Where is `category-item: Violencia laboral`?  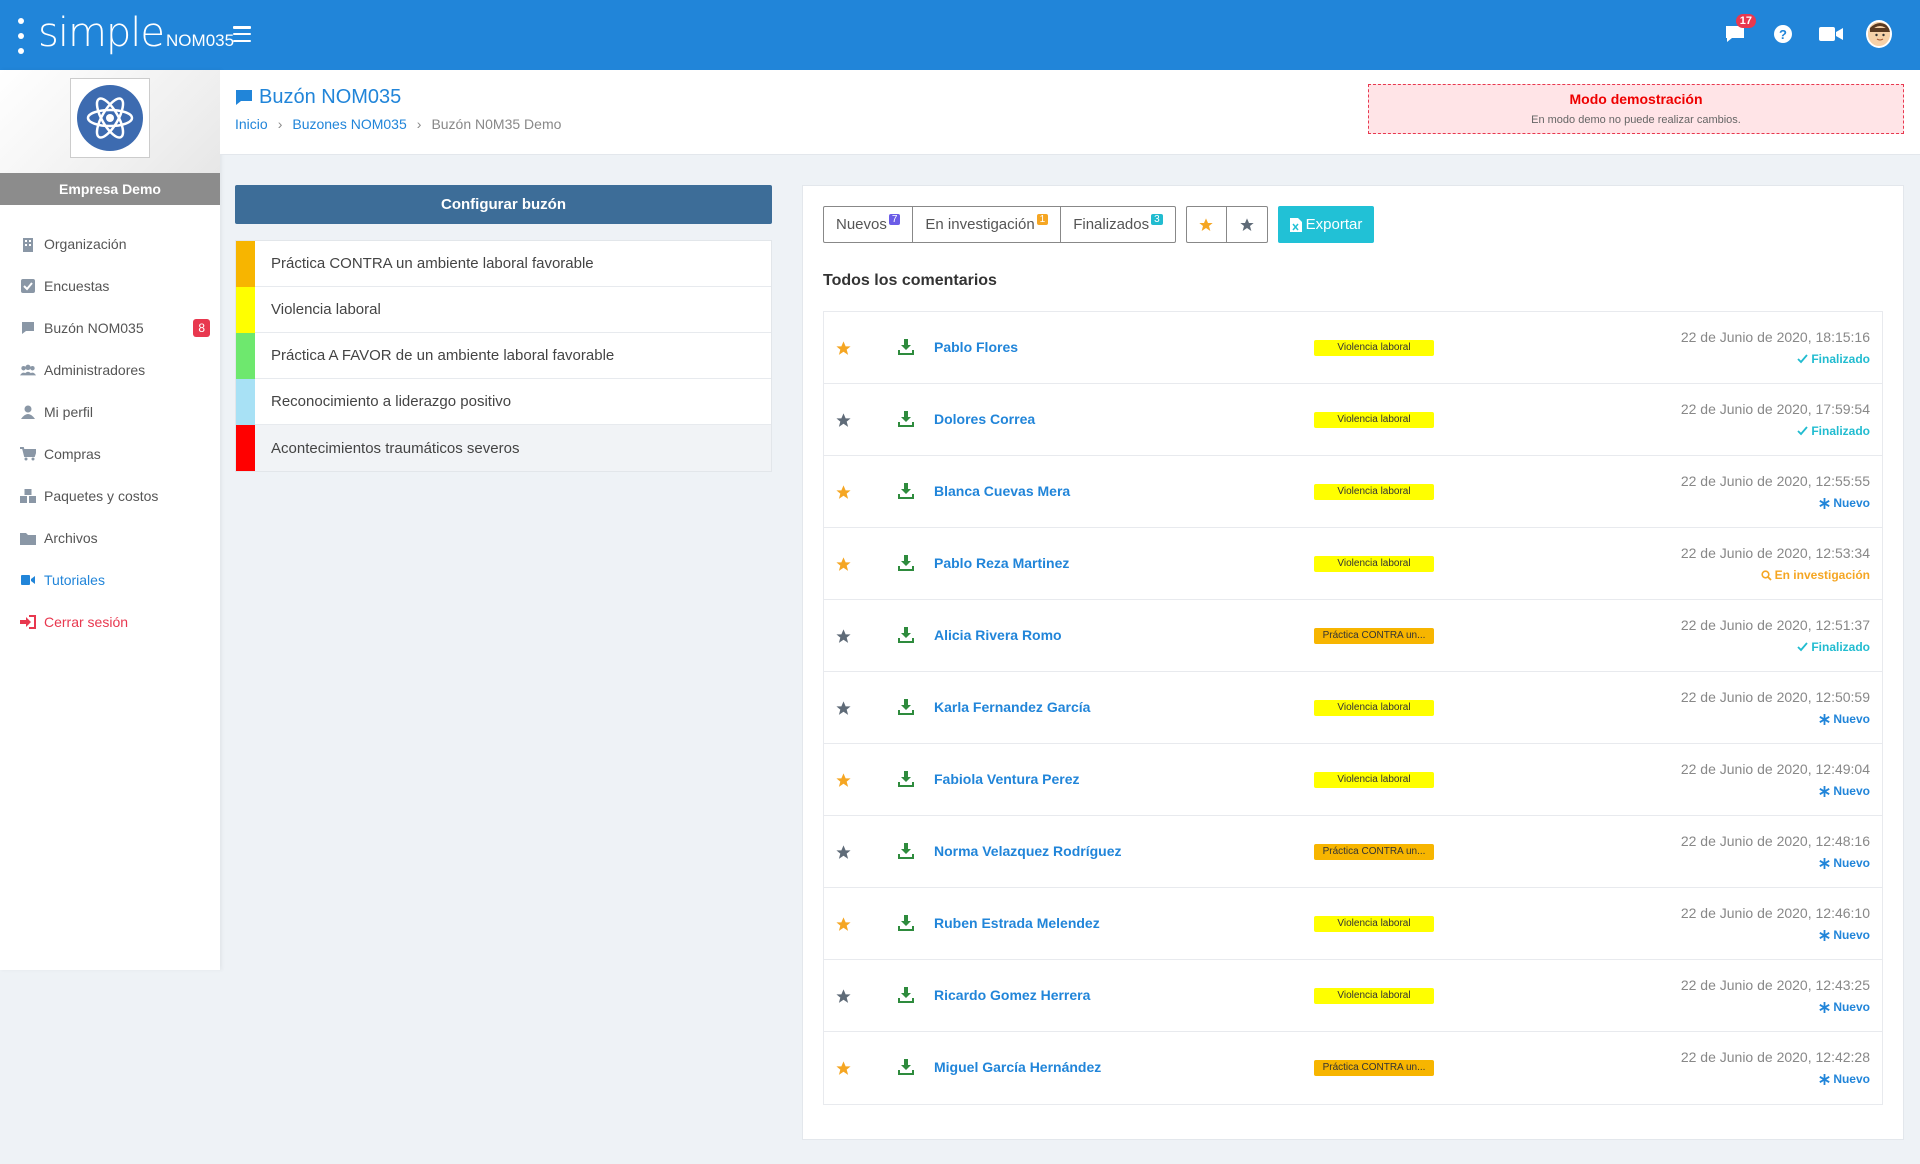 category-item: Violencia laboral is located at coordinates (503, 309).